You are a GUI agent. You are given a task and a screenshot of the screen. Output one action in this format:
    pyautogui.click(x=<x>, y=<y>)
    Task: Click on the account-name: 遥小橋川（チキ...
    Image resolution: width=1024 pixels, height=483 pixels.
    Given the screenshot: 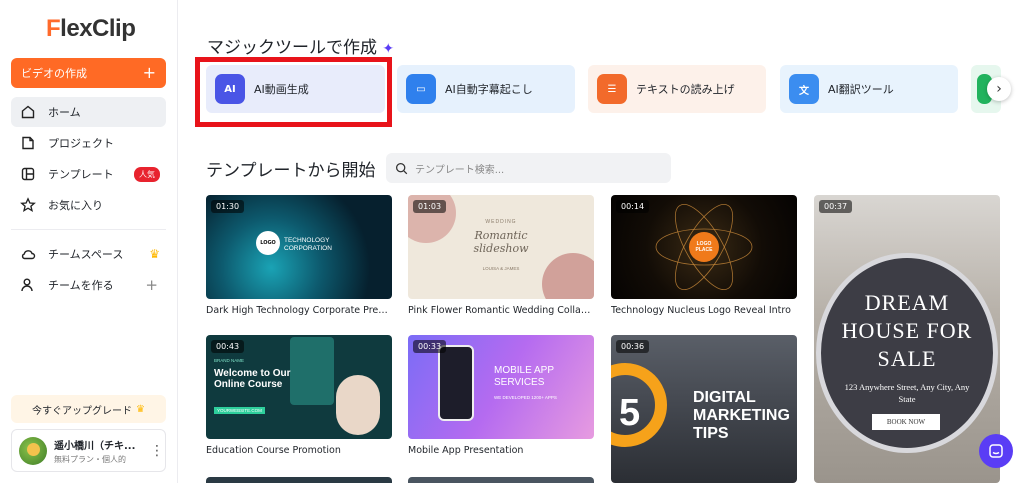 What is the action you would take?
    pyautogui.click(x=95, y=446)
    